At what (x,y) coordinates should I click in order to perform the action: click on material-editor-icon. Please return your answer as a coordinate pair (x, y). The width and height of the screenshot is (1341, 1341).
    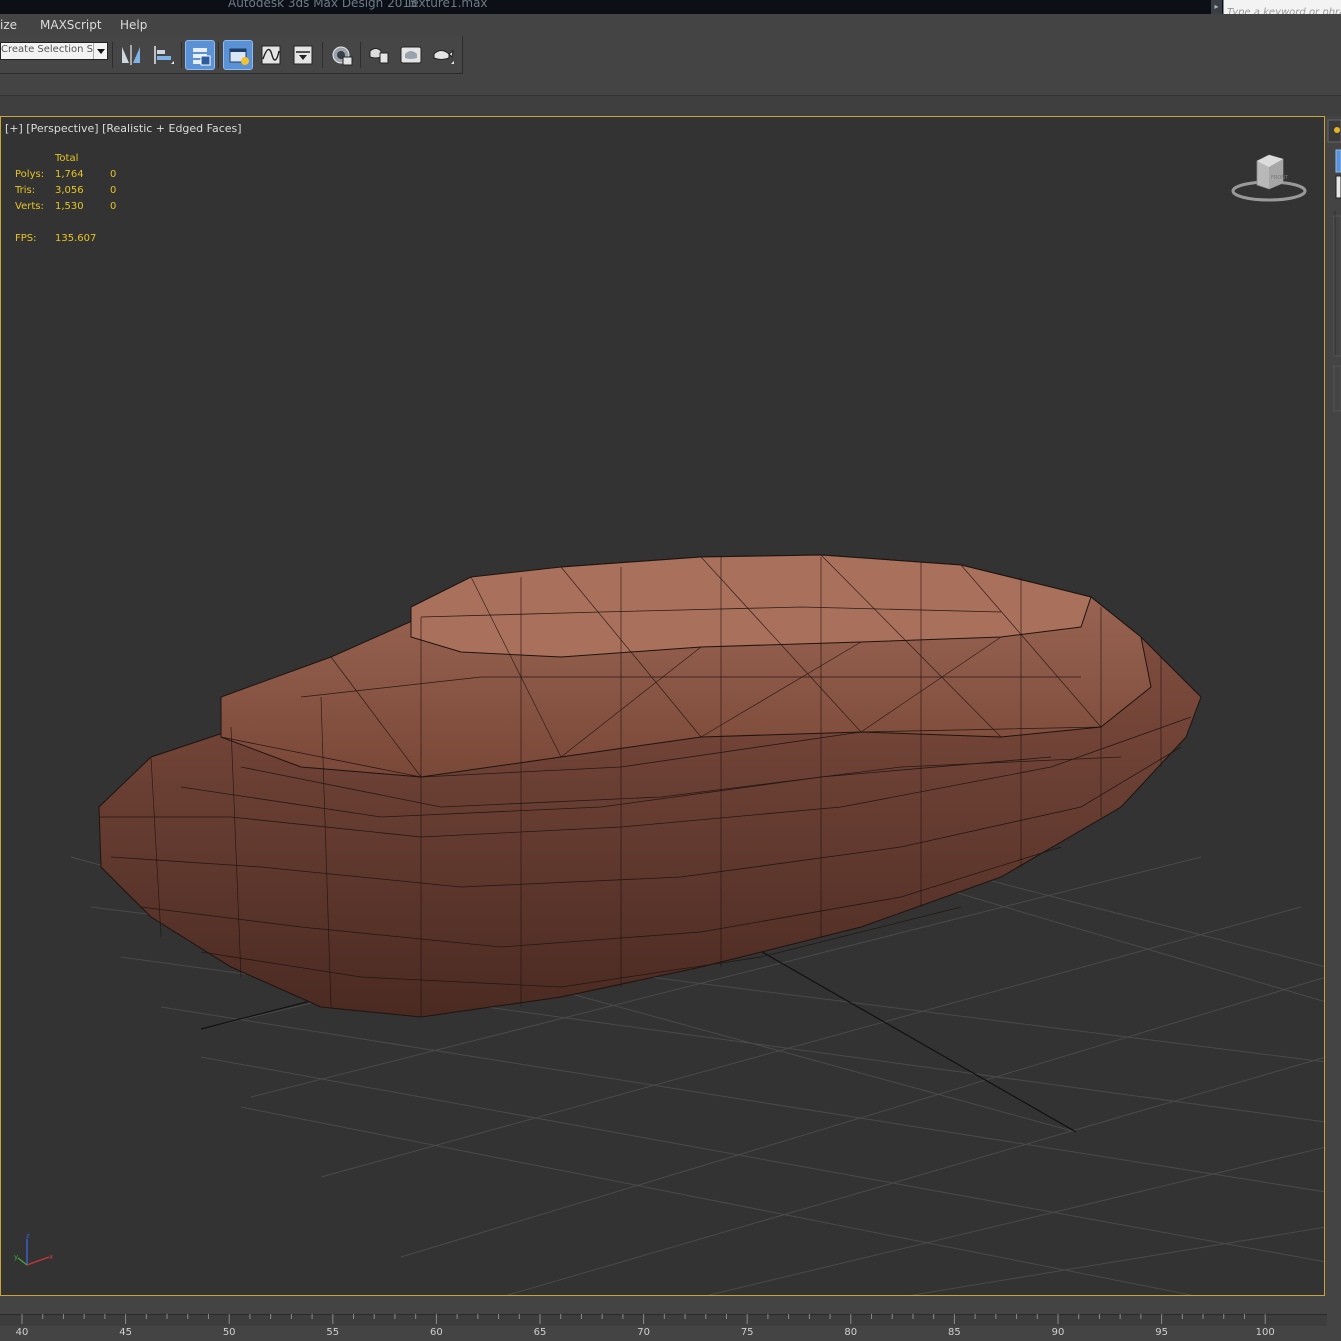
    Looking at the image, I should click on (342, 56).